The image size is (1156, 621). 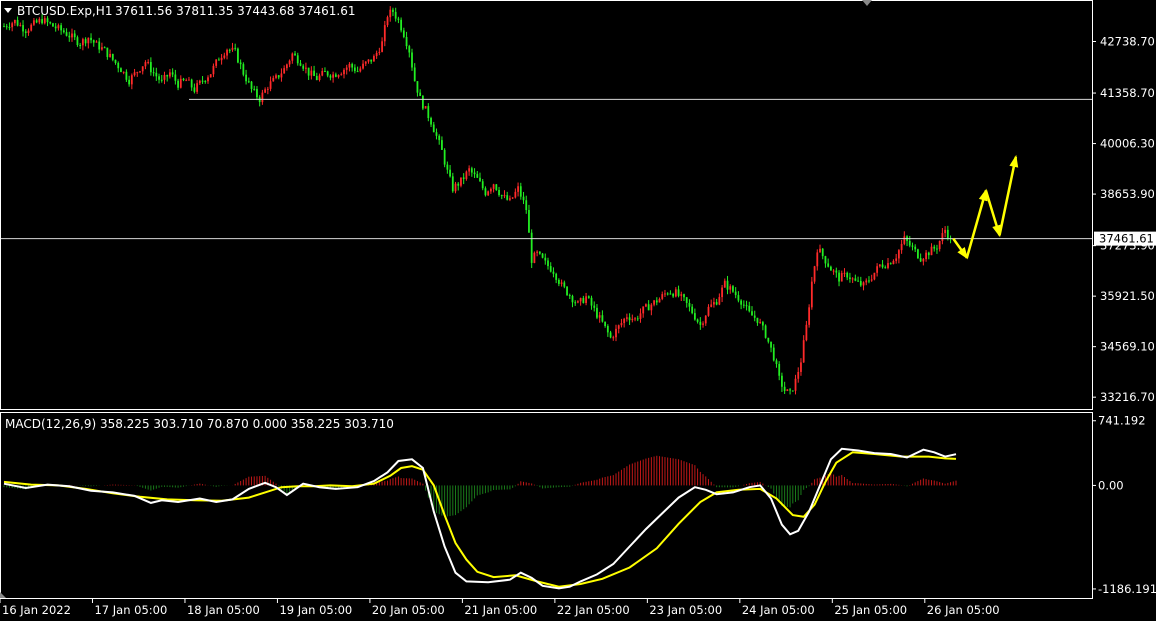 What do you see at coordinates (408, 610) in the screenshot?
I see `time-tick-label: 20 Jan 05:00` at bounding box center [408, 610].